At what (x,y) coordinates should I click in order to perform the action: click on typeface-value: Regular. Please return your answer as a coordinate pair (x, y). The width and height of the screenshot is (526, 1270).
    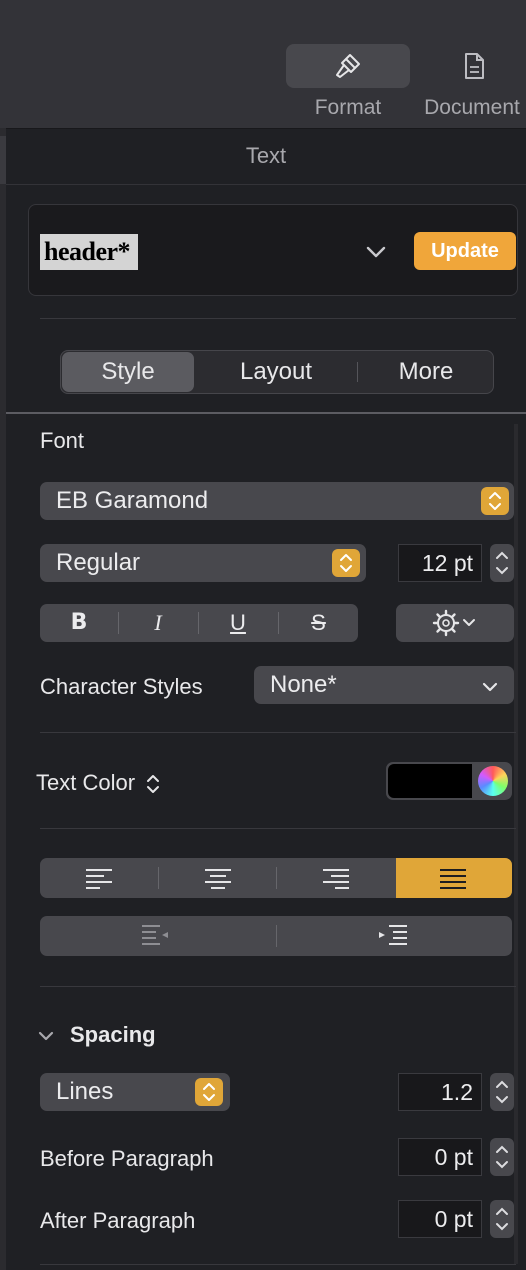
    Looking at the image, I should click on (98, 562).